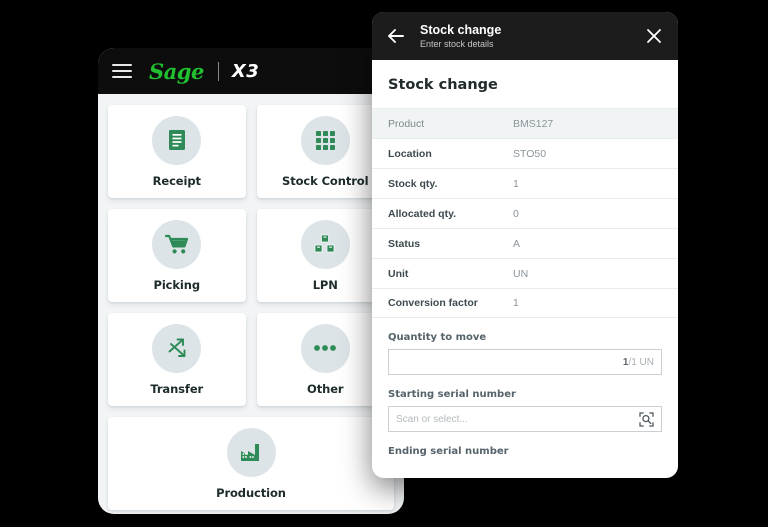  What do you see at coordinates (396, 36) in the screenshot?
I see `back-arrow-icon` at bounding box center [396, 36].